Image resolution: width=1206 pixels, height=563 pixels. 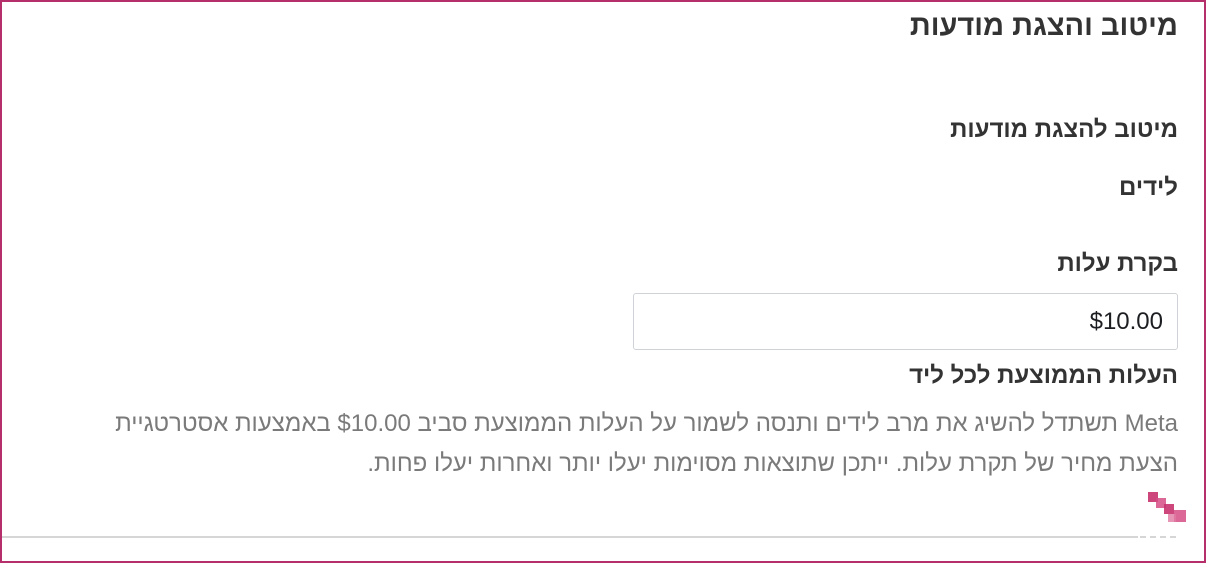 I want to click on optimization-value: לידים, so click(x=1148, y=187).